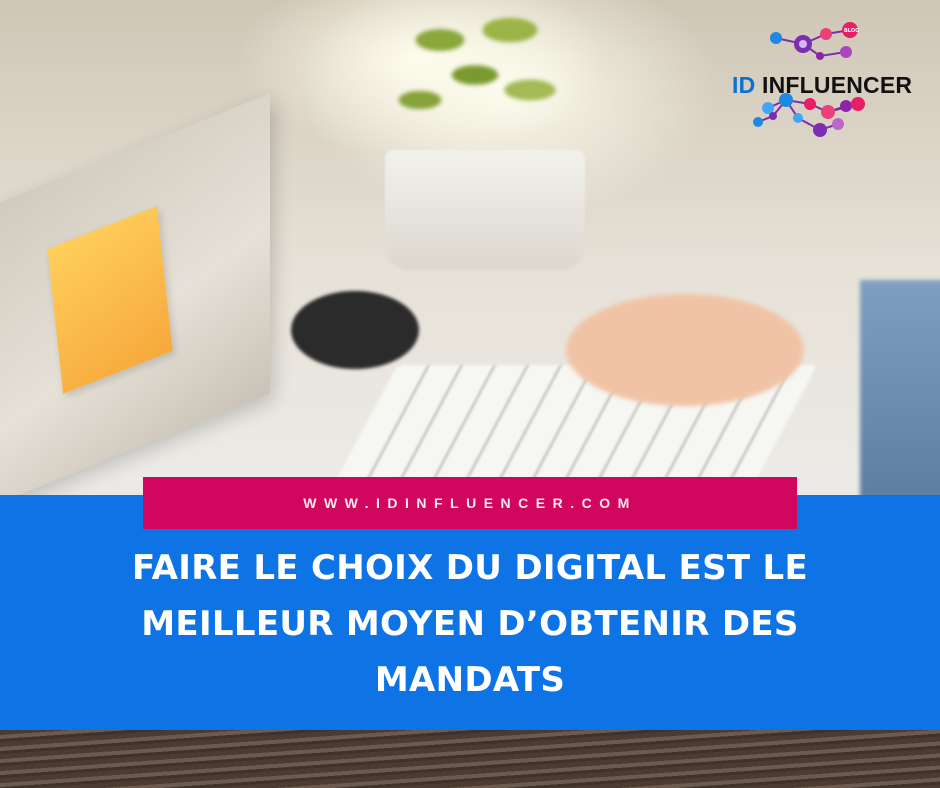 This screenshot has height=788, width=940. Describe the element at coordinates (851, 31) in the screenshot. I see `blog-badge: BLOG` at that location.